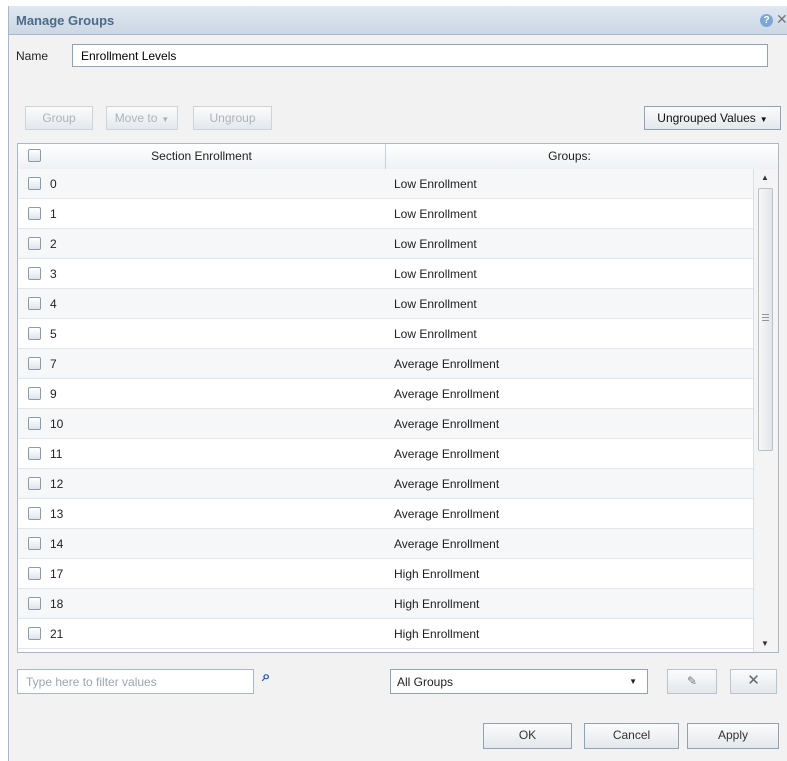 This screenshot has width=787, height=761. What do you see at coordinates (385, 424) in the screenshot?
I see `table-row: 10 Average Enrollment` at bounding box center [385, 424].